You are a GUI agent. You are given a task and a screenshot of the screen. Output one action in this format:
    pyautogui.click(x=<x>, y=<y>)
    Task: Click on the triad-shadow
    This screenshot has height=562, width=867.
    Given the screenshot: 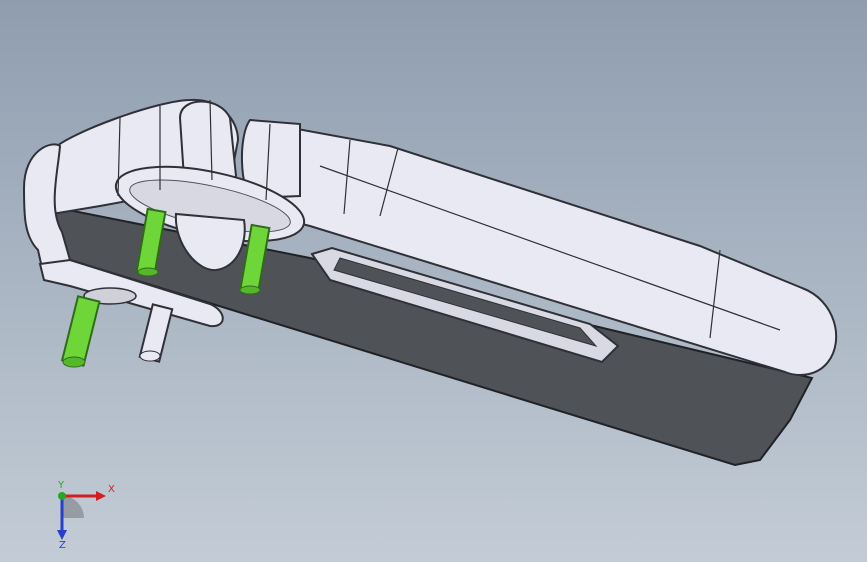 What is the action you would take?
    pyautogui.click(x=73, y=507)
    